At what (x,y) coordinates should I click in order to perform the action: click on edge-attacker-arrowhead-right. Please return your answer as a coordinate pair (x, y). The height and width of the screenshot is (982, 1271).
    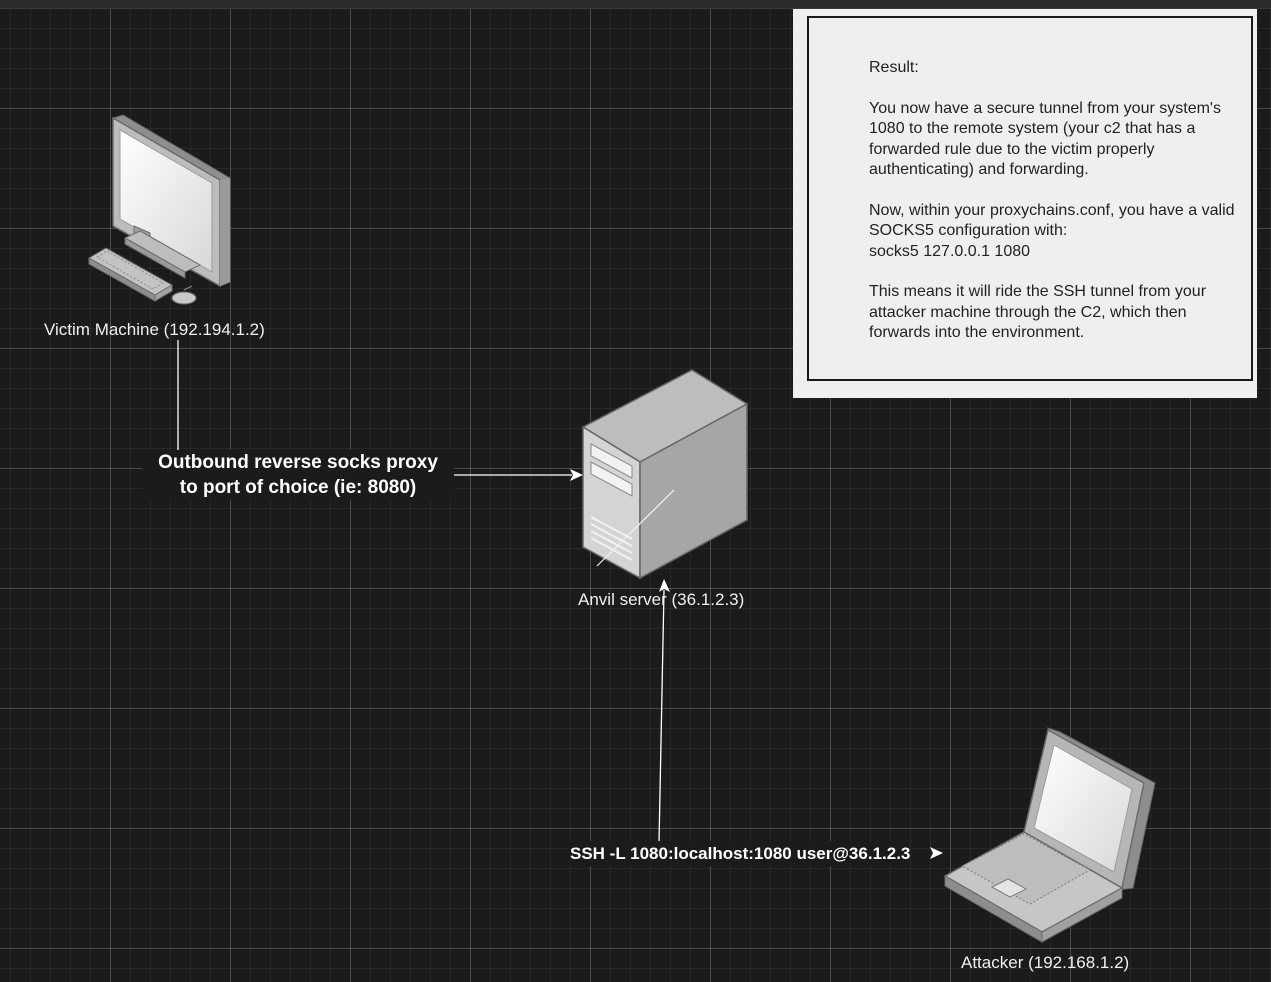
    Looking at the image, I should click on (936, 853).